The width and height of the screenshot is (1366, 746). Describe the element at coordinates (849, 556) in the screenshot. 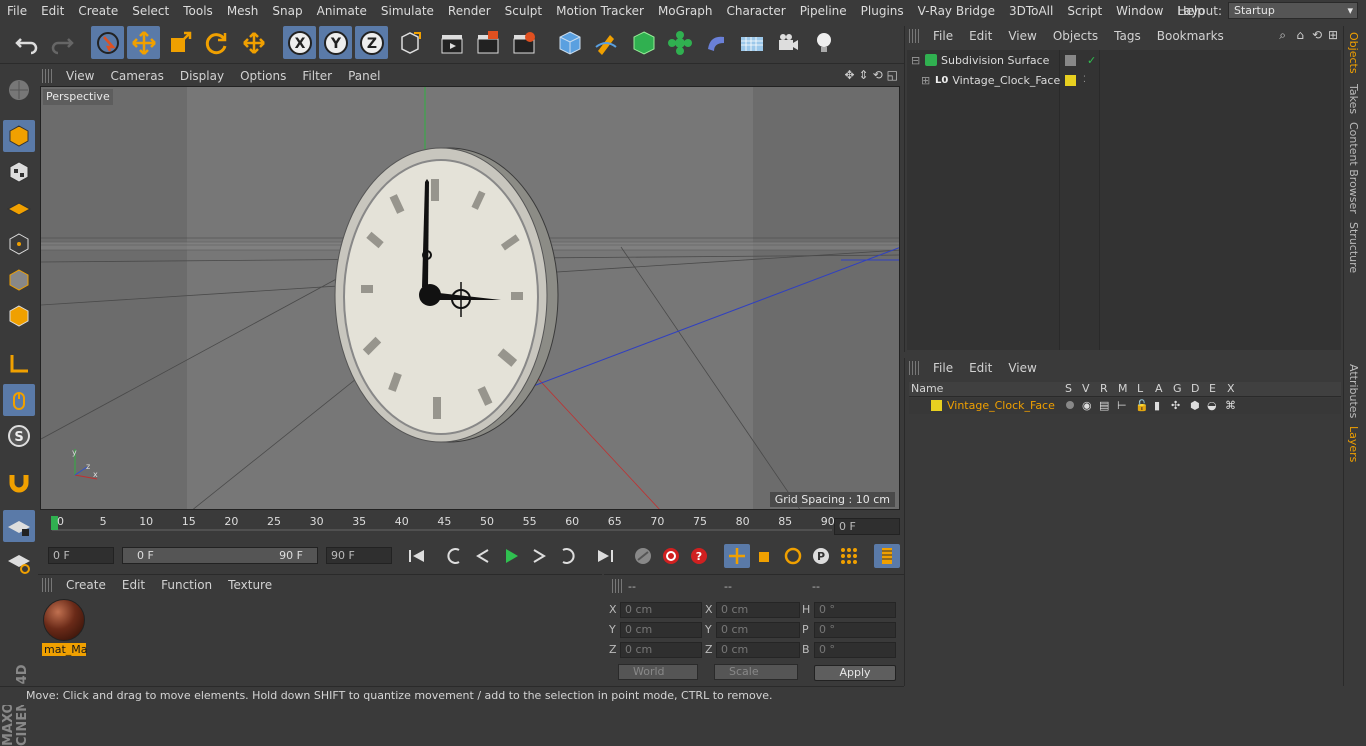

I see `key-pla-button` at that location.